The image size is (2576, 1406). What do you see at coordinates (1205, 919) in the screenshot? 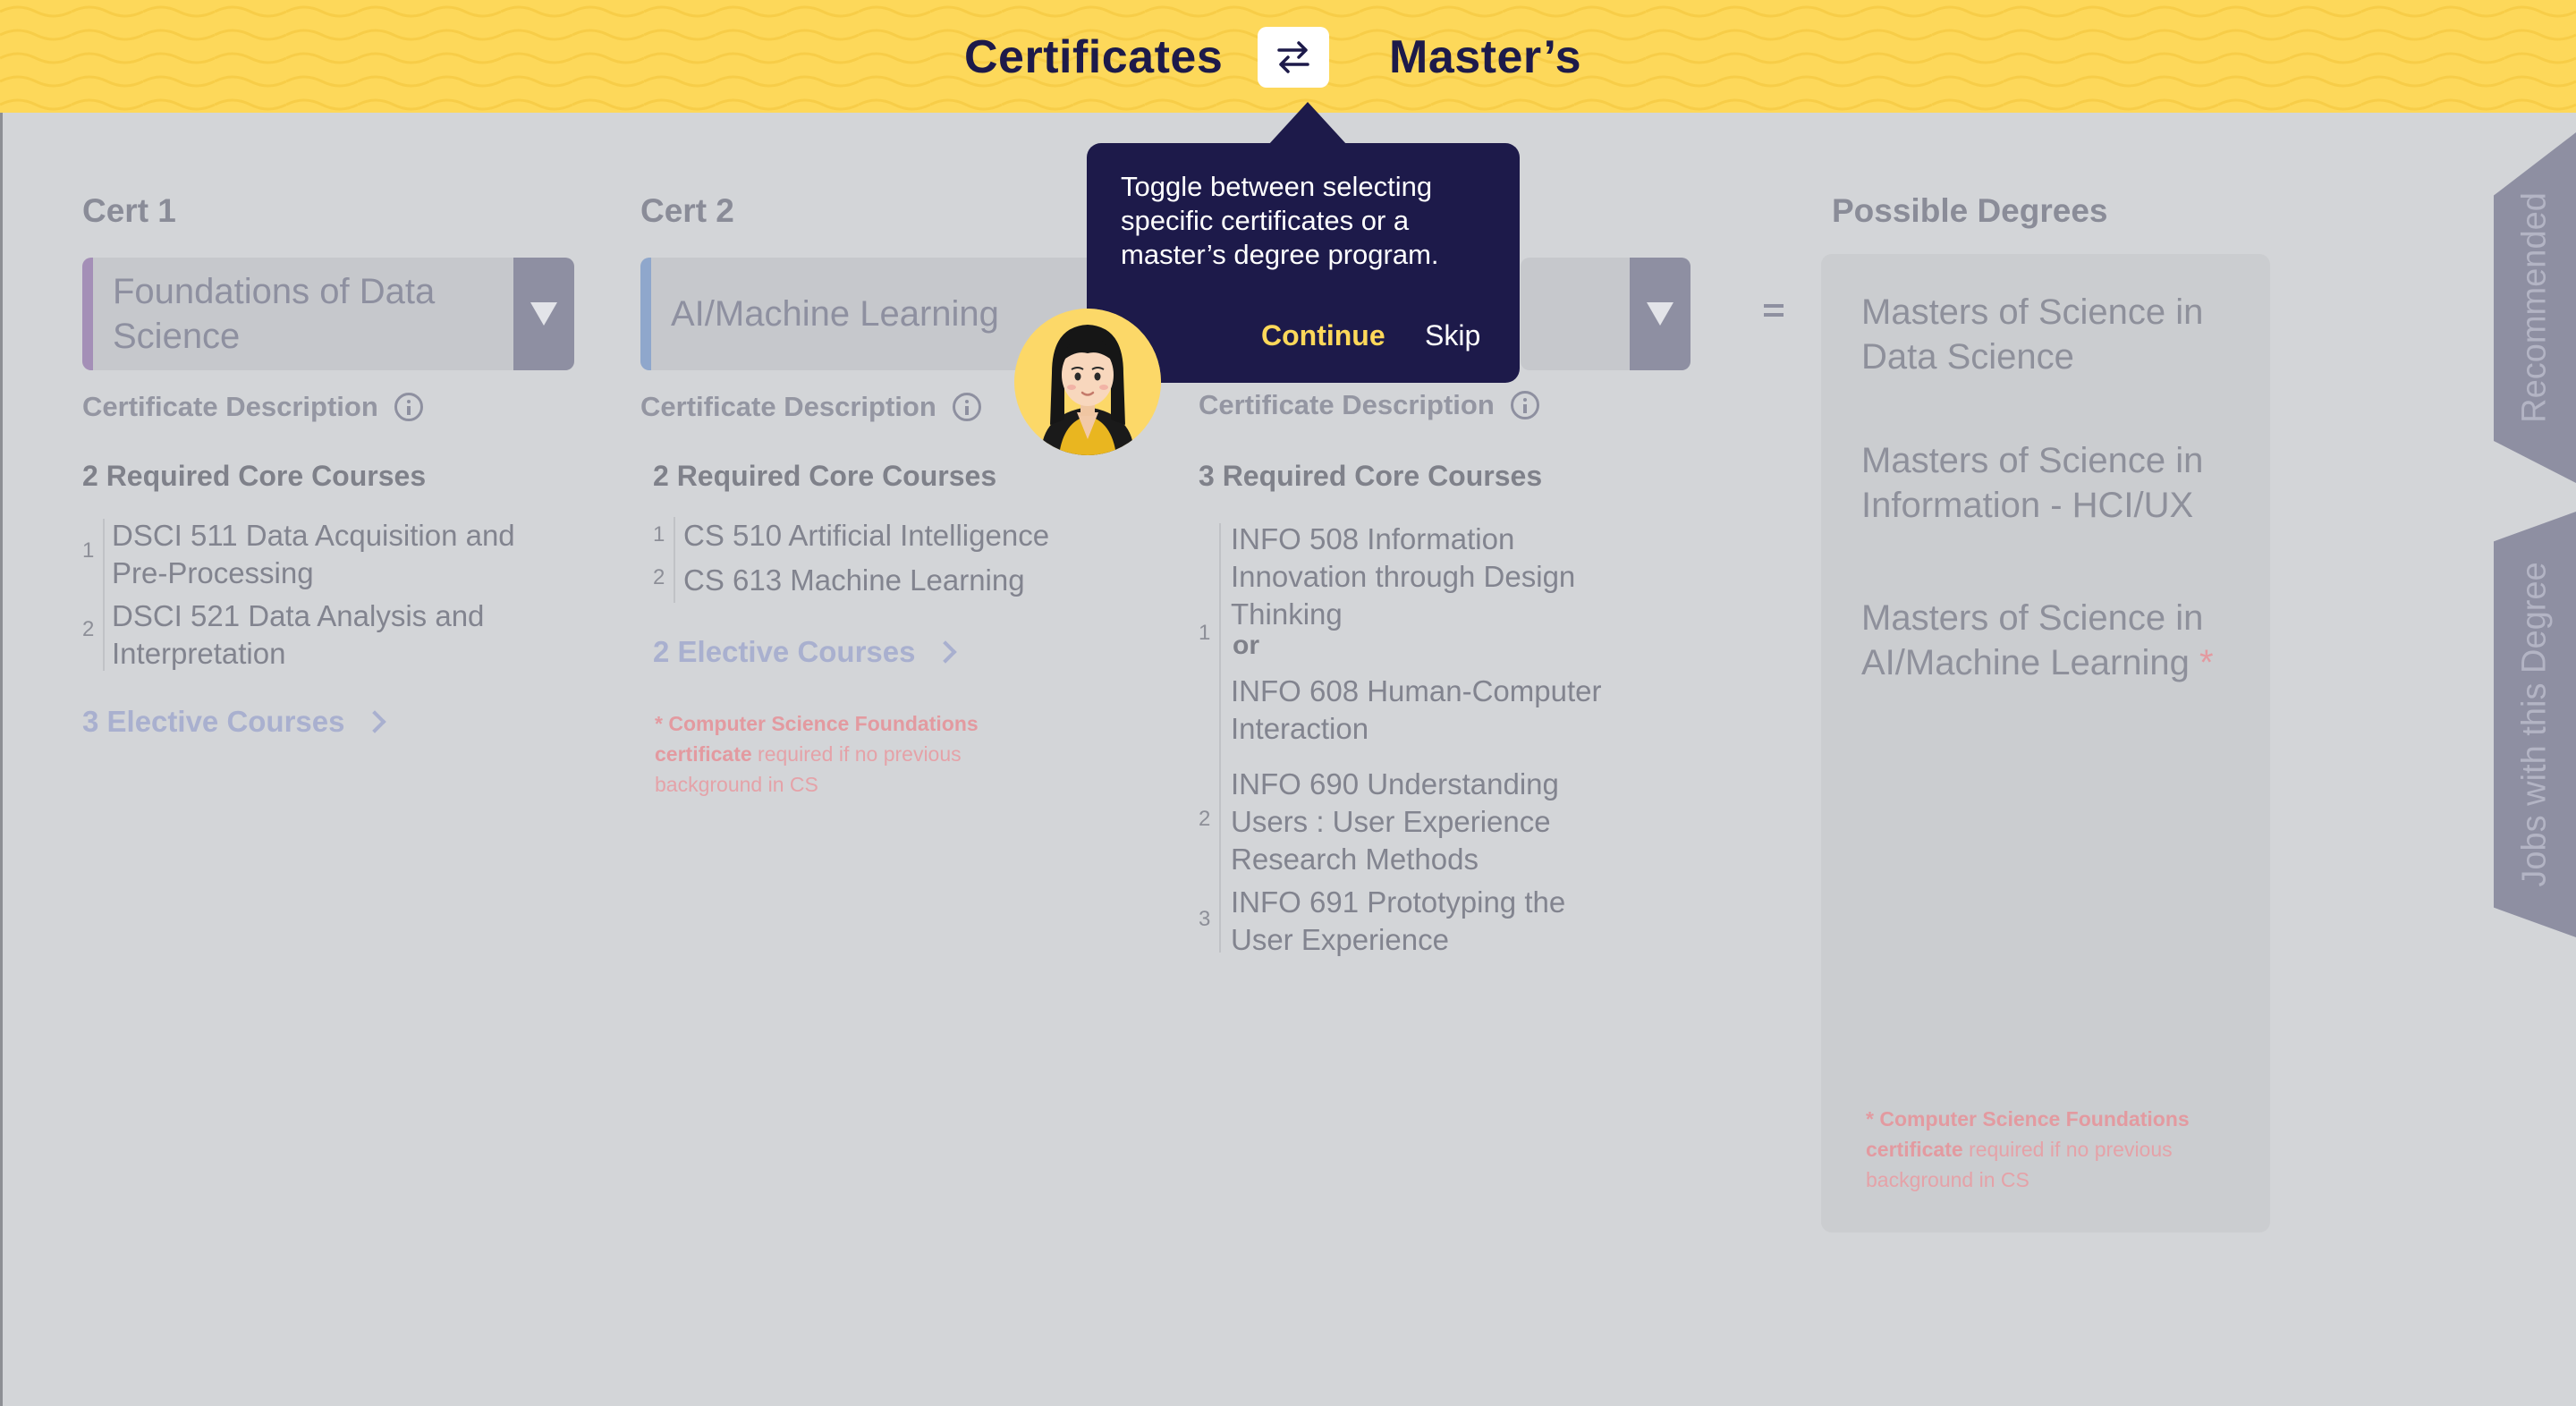
I see `course-number: 3` at bounding box center [1205, 919].